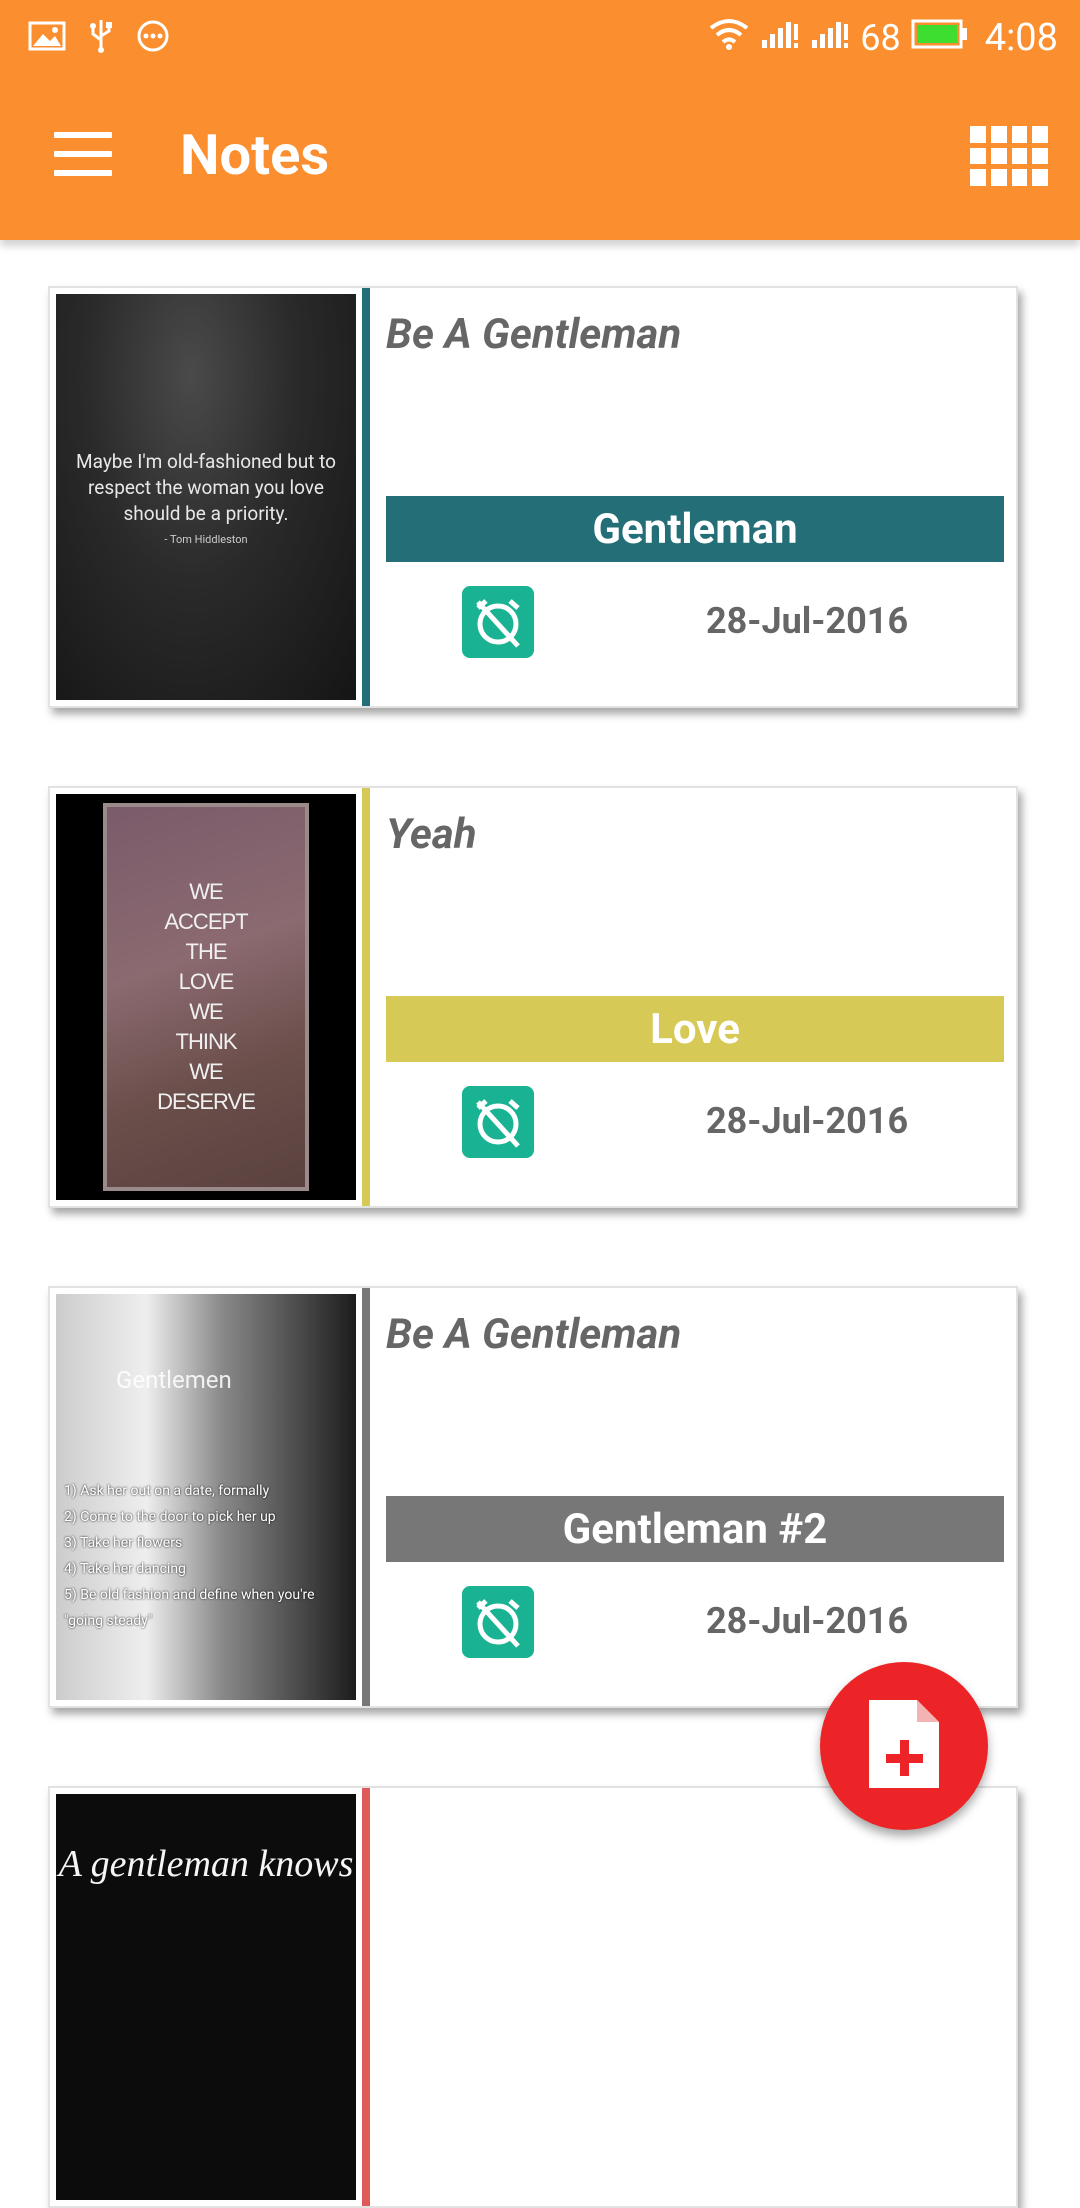 The height and width of the screenshot is (2208, 1080). Describe the element at coordinates (695, 1529) in the screenshot. I see `category-label: Gentleman #2` at that location.